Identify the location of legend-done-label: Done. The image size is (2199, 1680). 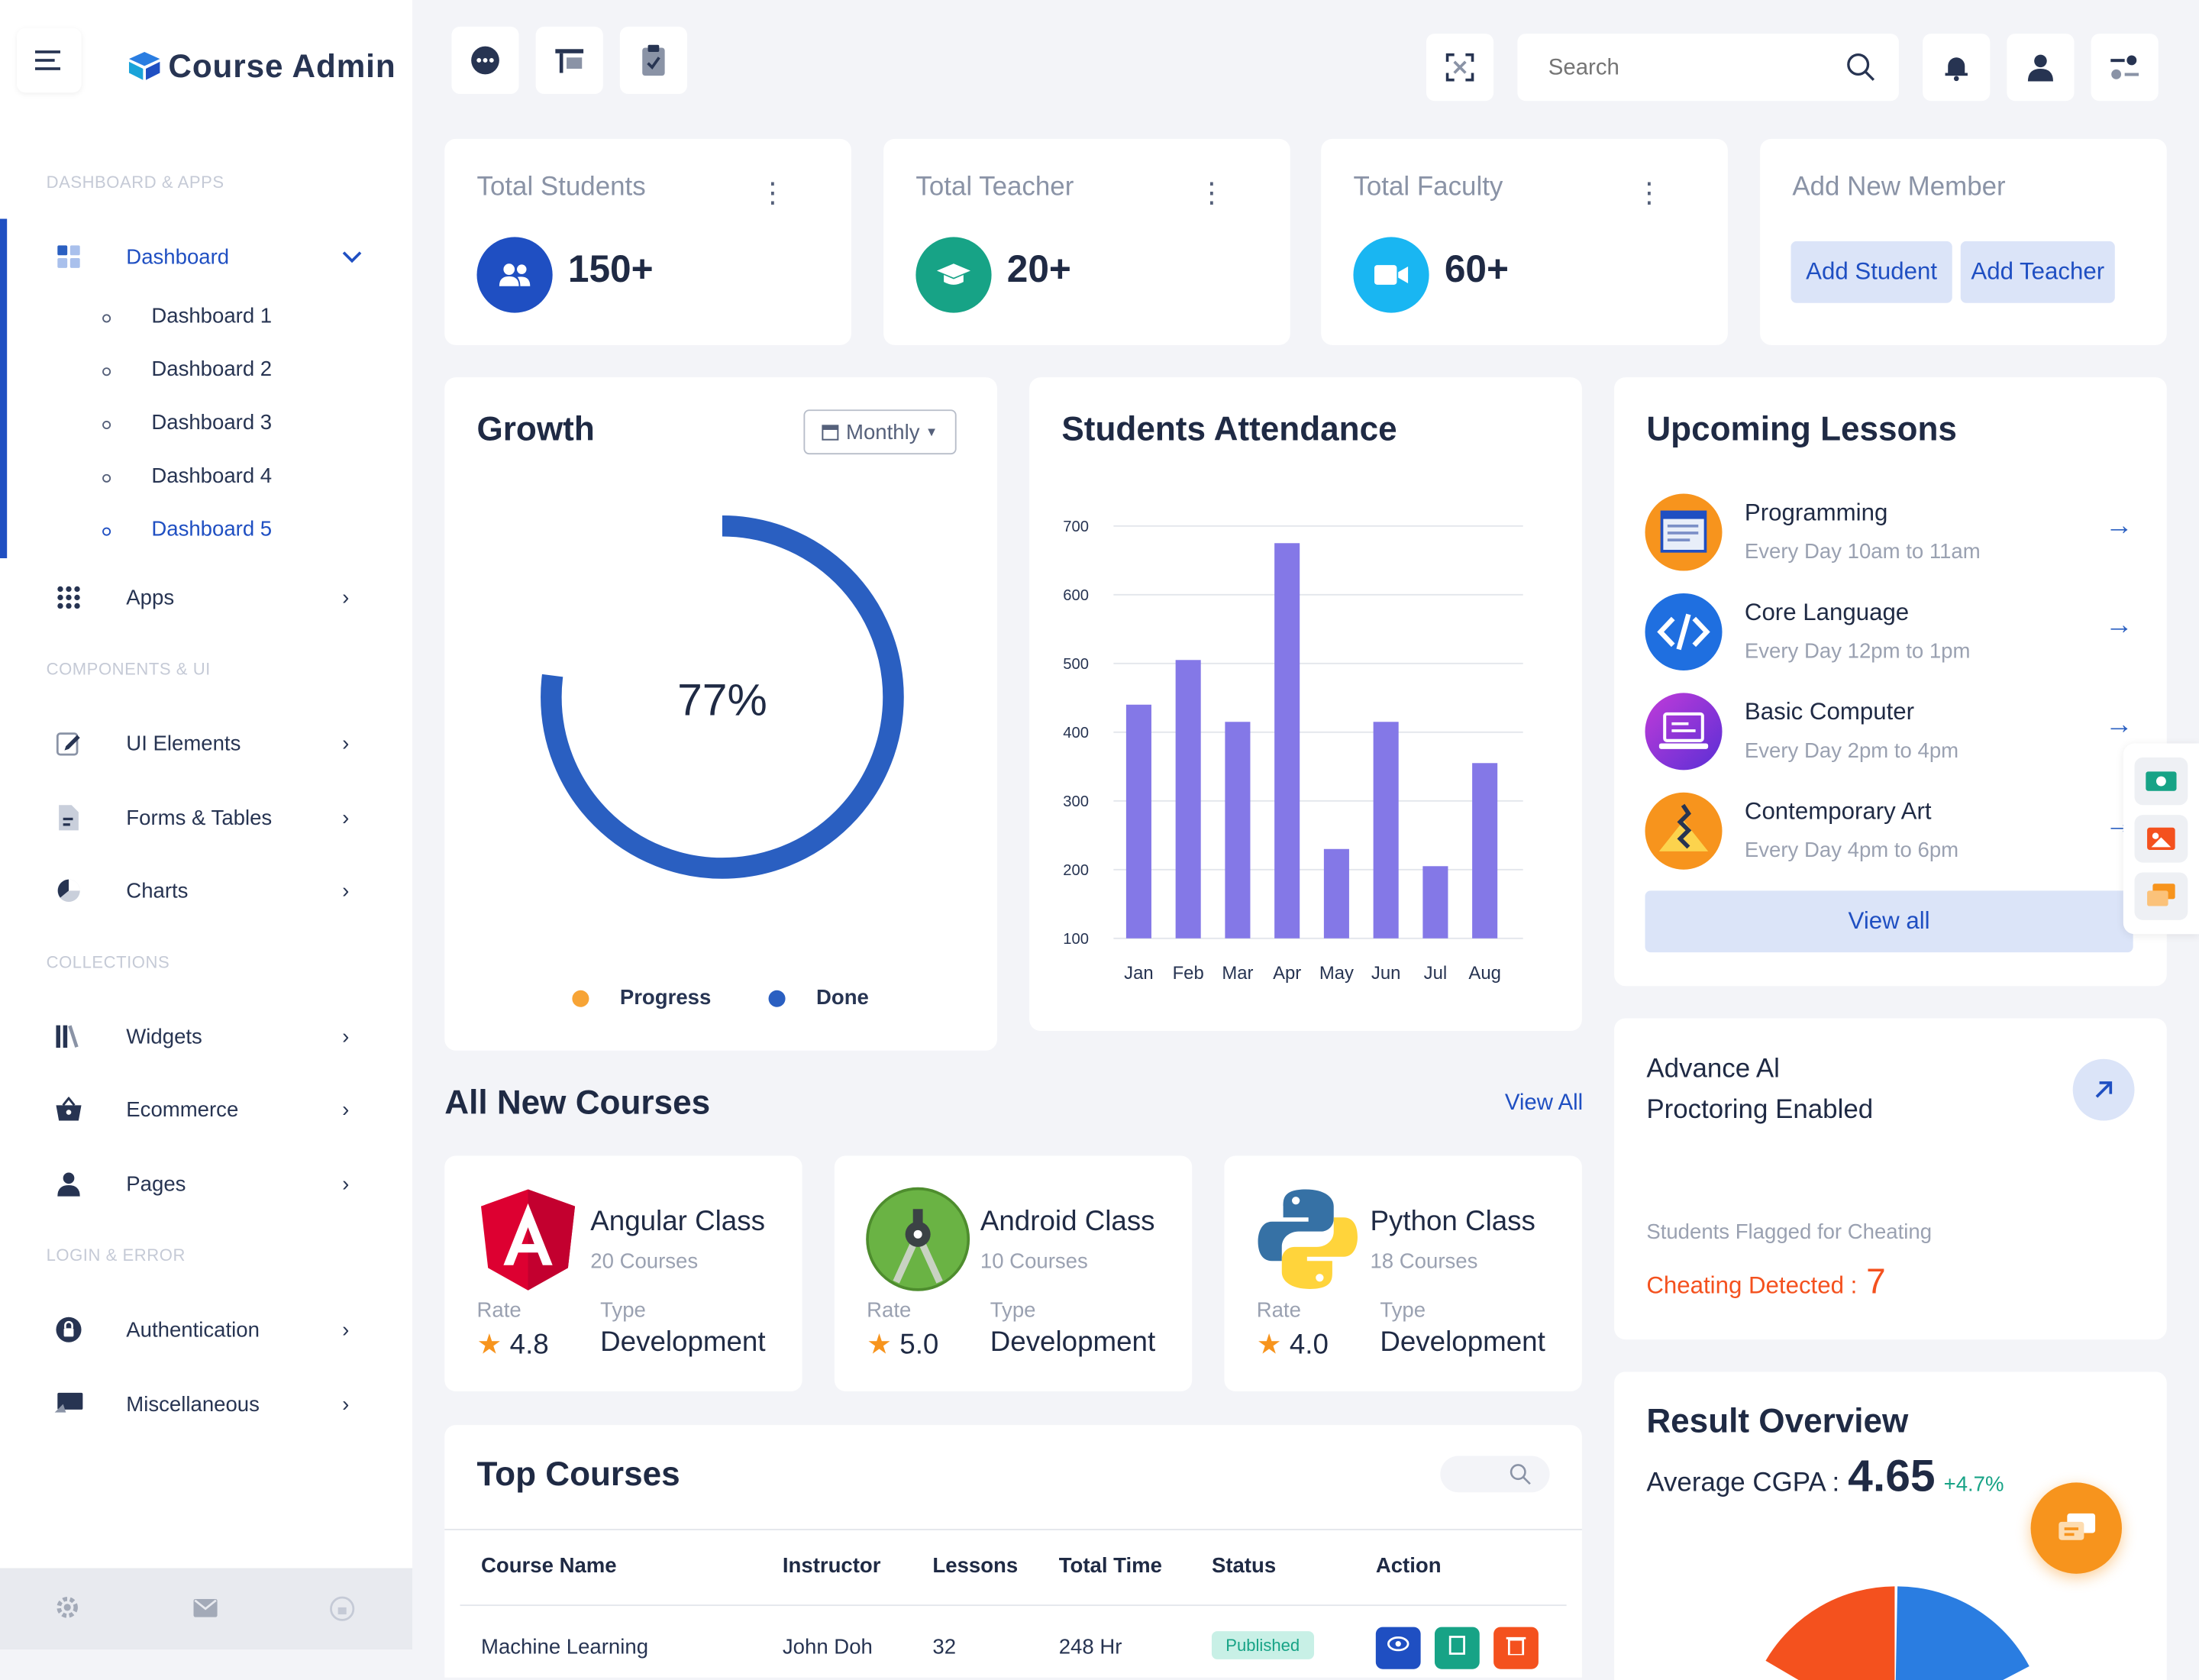
(842, 998).